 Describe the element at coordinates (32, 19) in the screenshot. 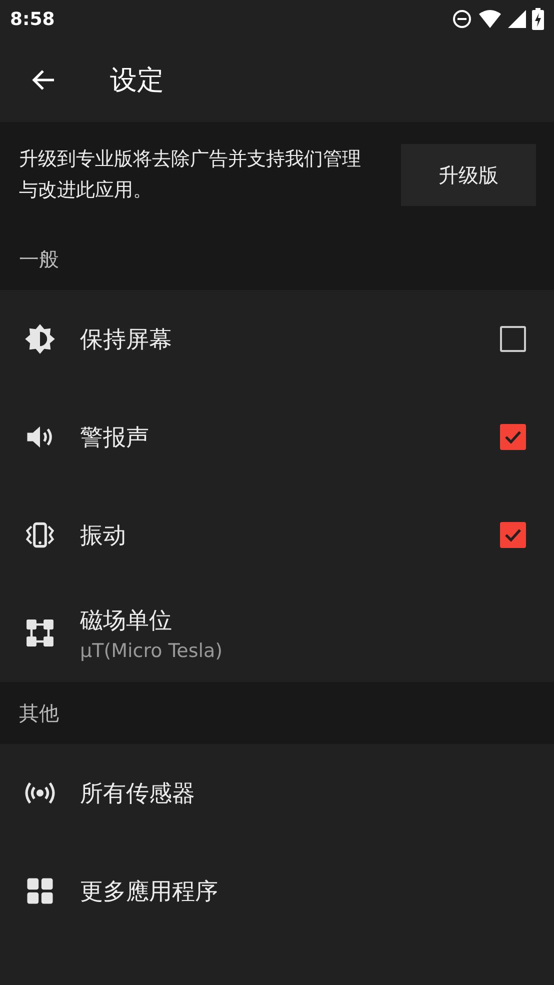

I see `status-time: 8:58` at that location.